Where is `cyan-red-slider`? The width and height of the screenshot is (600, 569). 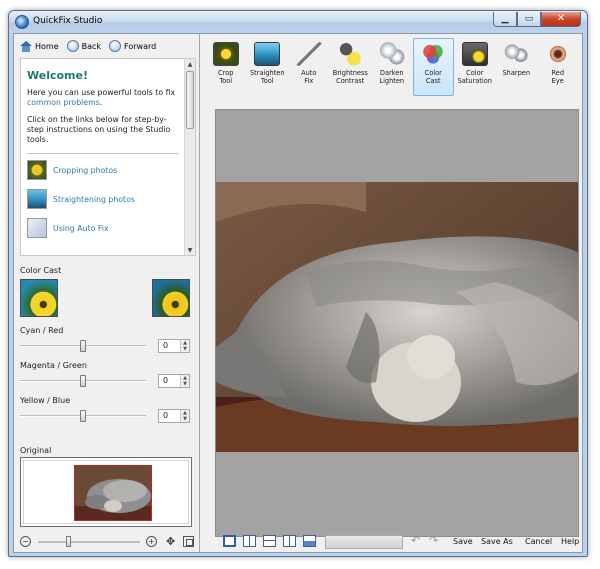
cyan-red-slider is located at coordinates (83, 346).